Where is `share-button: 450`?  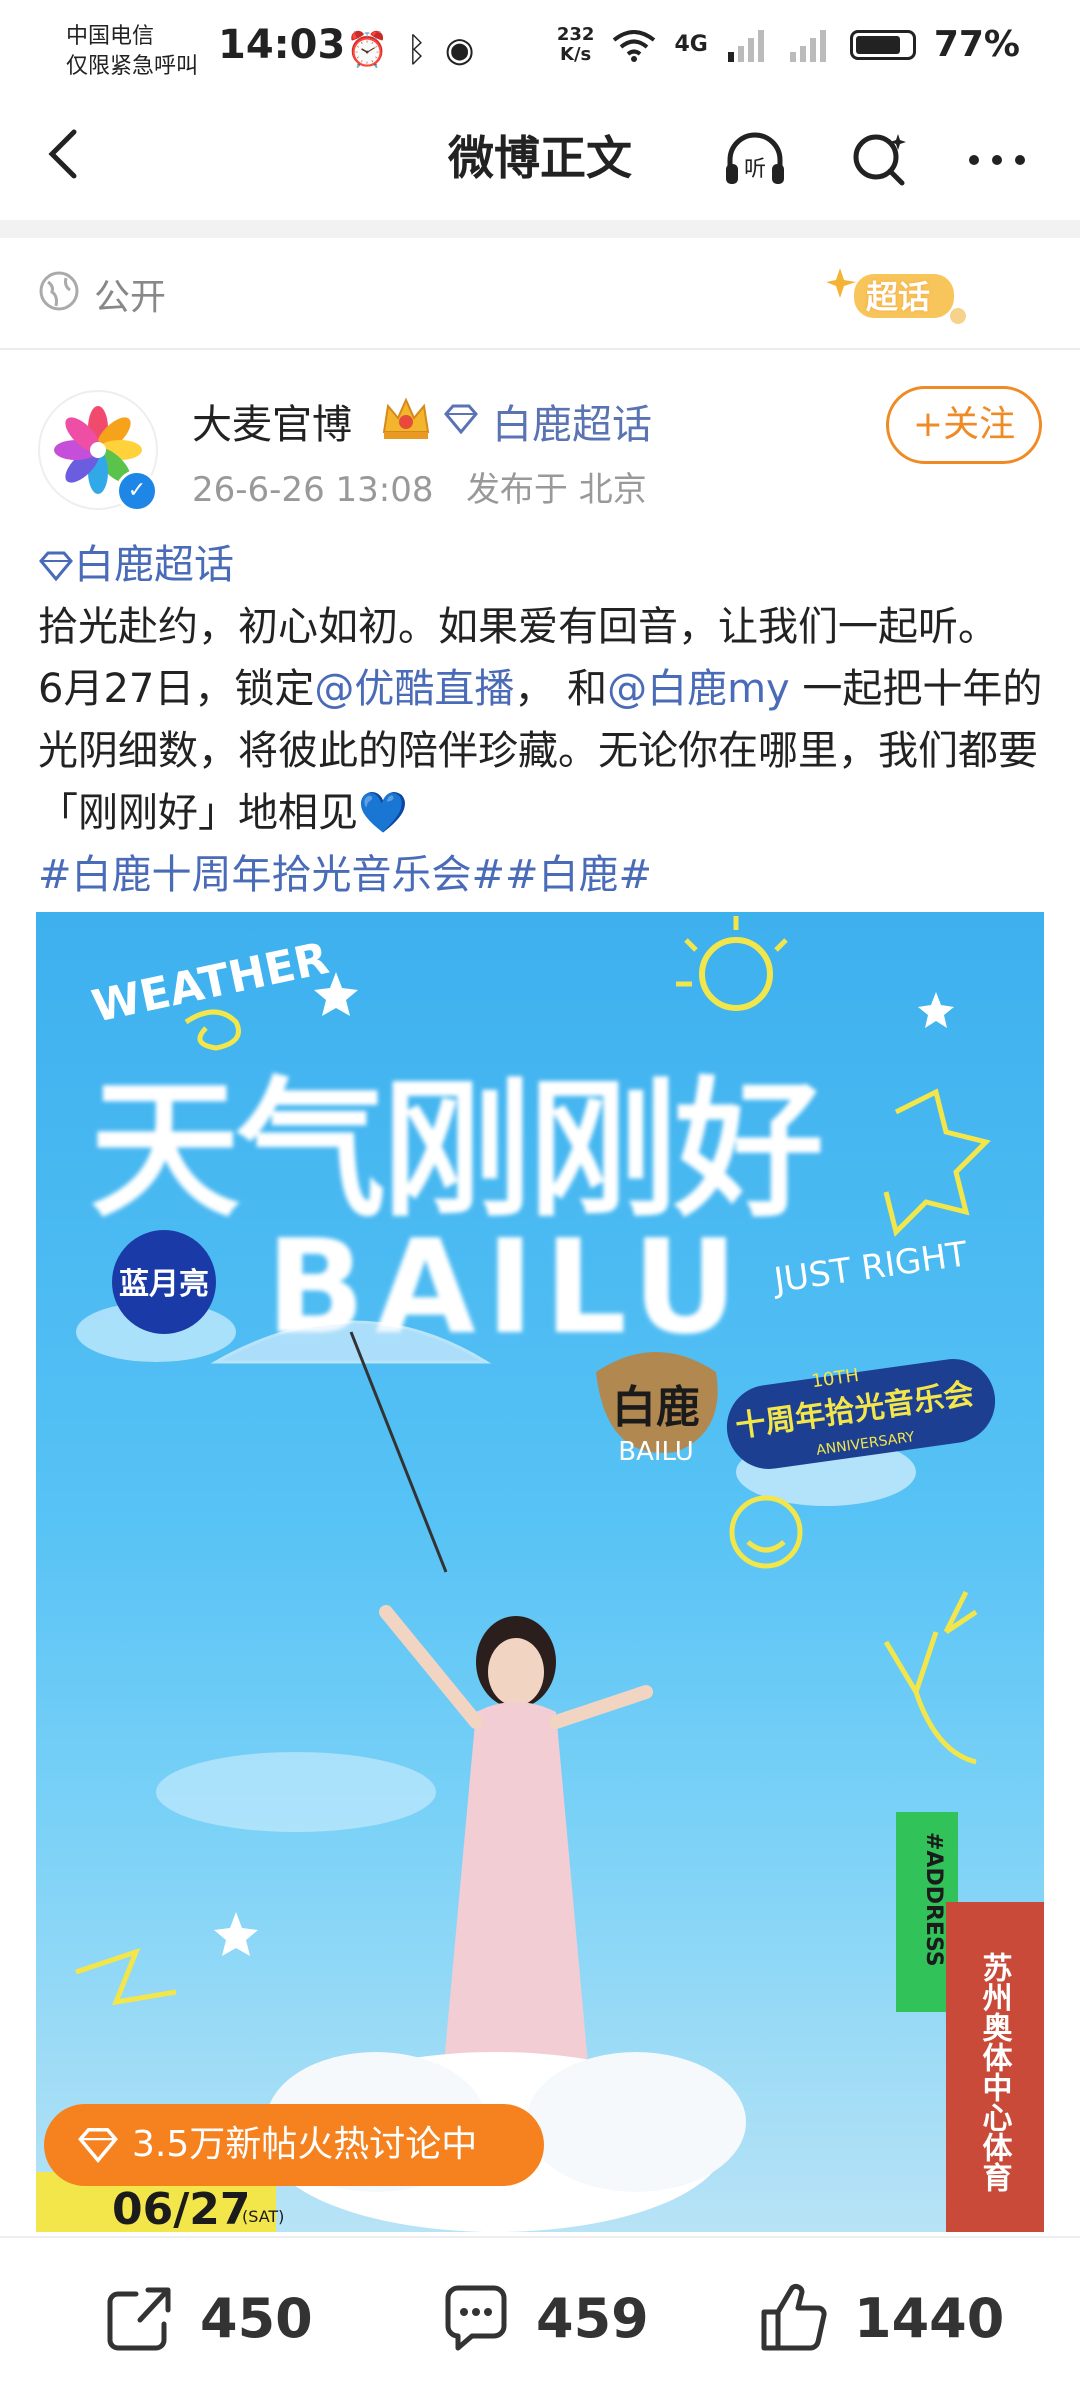
share-button: 450 is located at coordinates (206, 2318).